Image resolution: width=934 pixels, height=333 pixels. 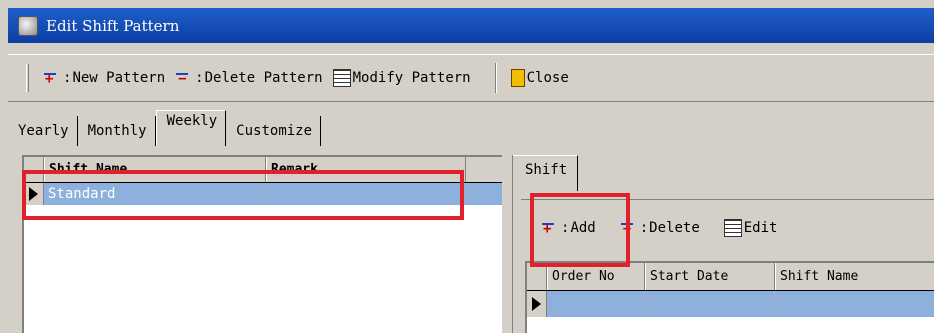 I want to click on app-icon, so click(x=28, y=25).